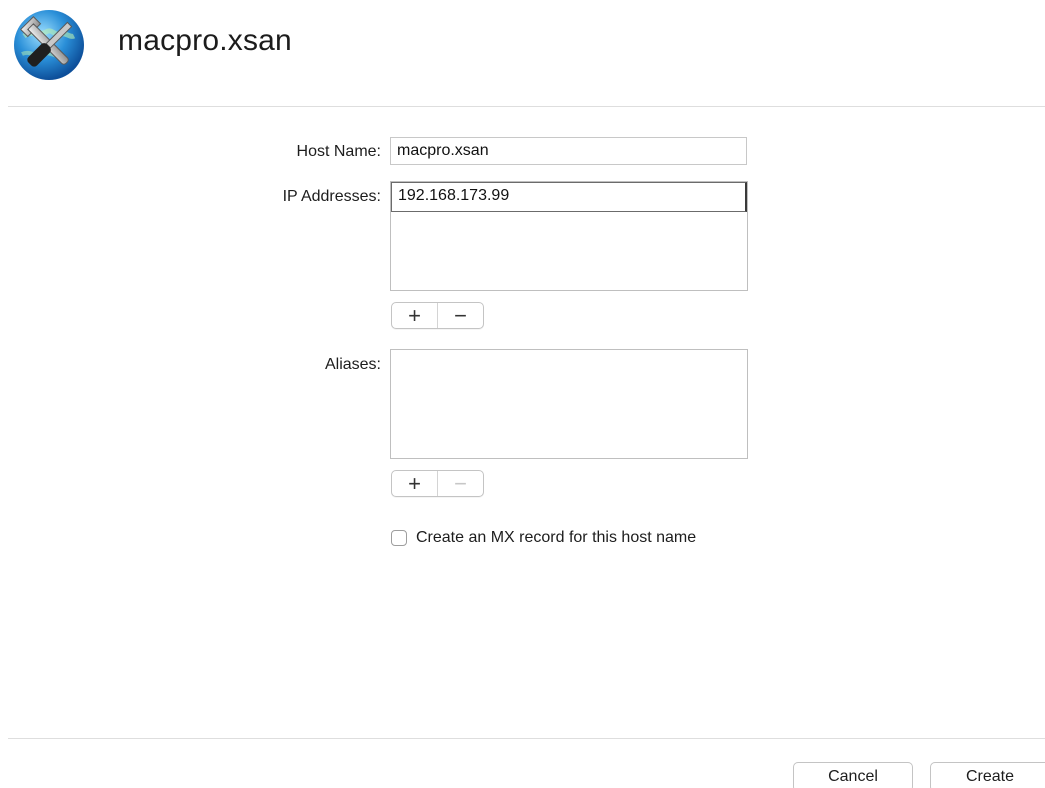 The width and height of the screenshot is (1045, 788). I want to click on aliases-label: Aliases:, so click(352, 364).